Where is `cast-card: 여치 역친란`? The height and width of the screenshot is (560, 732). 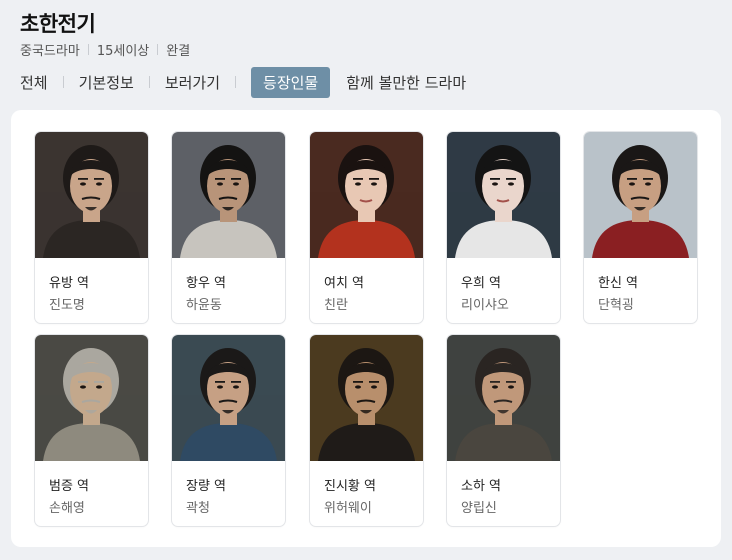
cast-card: 여치 역친란 is located at coordinates (366, 227).